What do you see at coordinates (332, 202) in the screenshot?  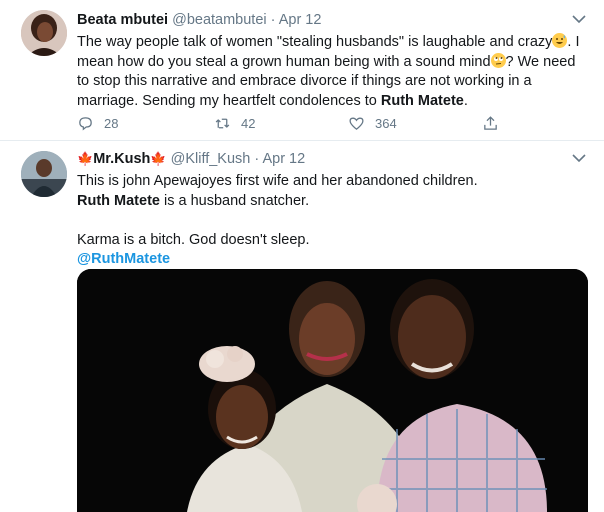 I see `tweet-line: Ruth Matete is a husband snatcher.` at bounding box center [332, 202].